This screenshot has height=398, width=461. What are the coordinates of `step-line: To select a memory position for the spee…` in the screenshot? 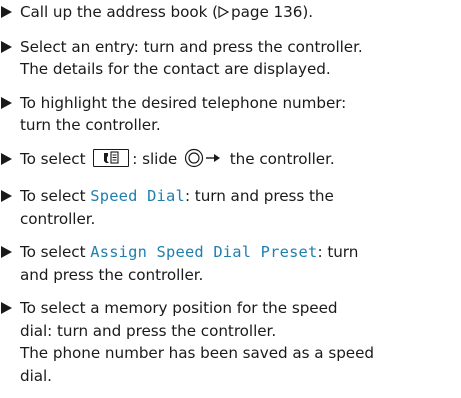 It's located at (179, 308).